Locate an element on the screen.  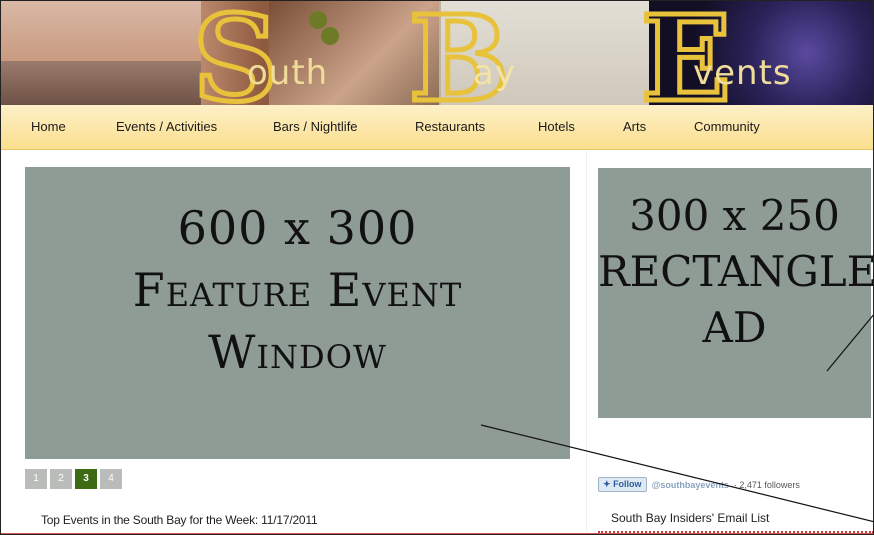
logo-word-events: vents is located at coordinates (742, 73).